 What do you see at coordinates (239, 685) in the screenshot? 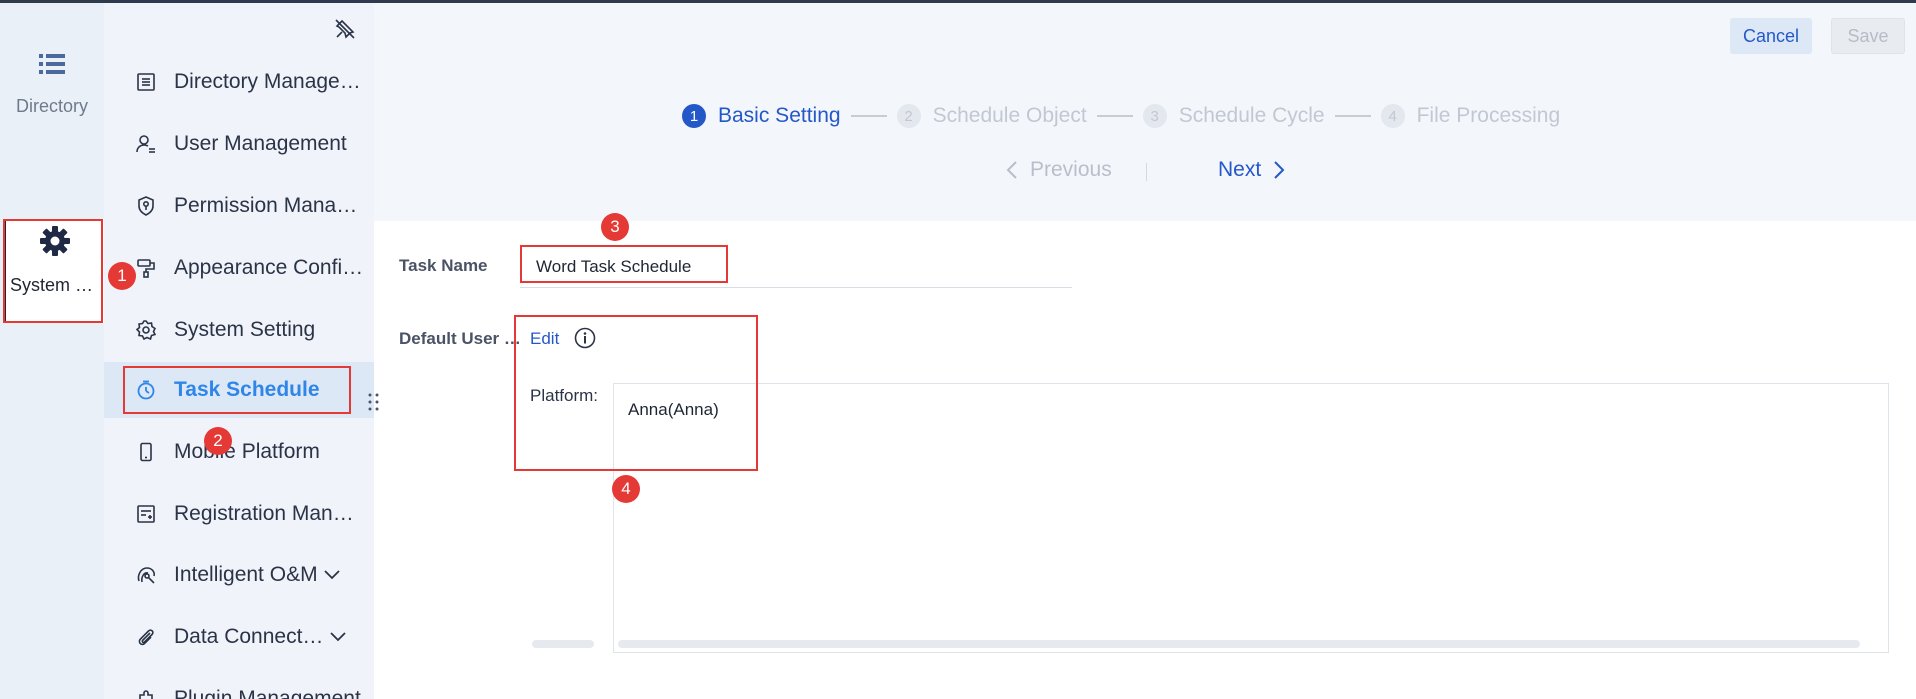
I see `menu-item-plugin-management: Plugin Management` at bounding box center [239, 685].